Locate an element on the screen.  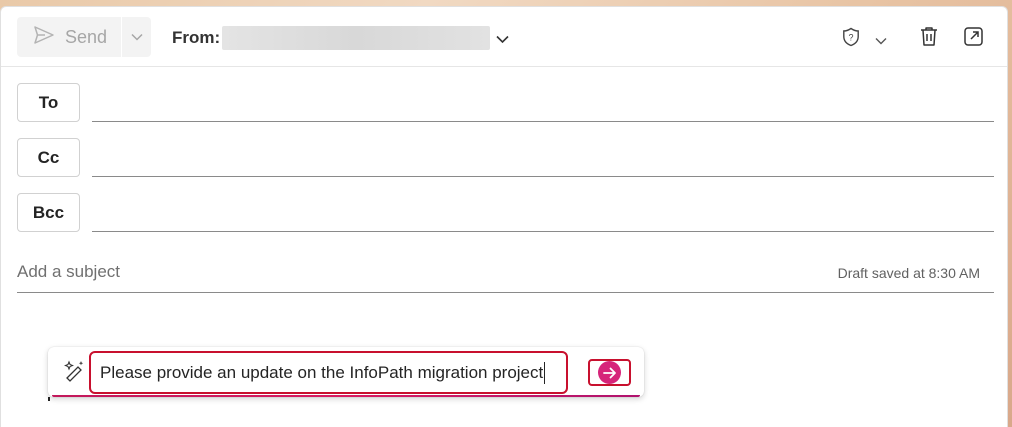
text-caret is located at coordinates (545, 372).